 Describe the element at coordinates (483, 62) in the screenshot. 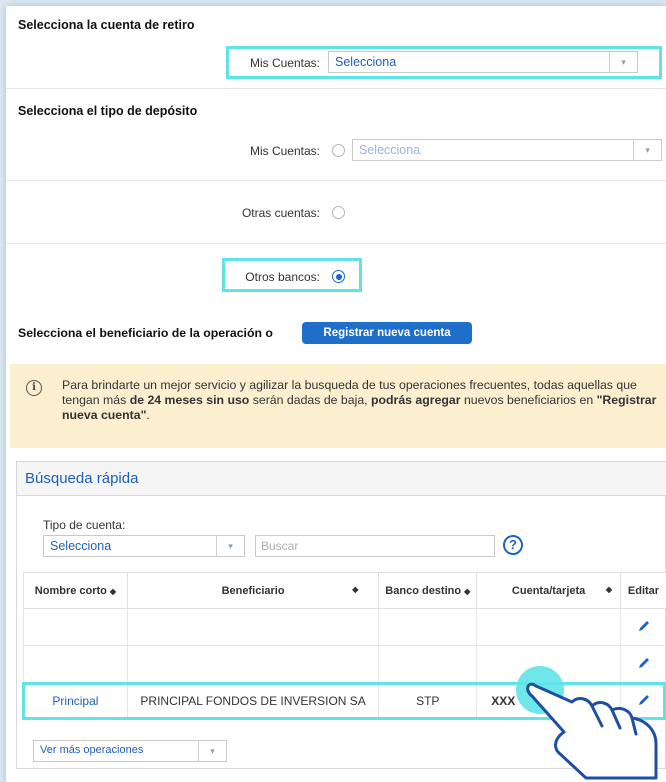

I see `withdrawal-account-select: Selecciona ▾` at that location.